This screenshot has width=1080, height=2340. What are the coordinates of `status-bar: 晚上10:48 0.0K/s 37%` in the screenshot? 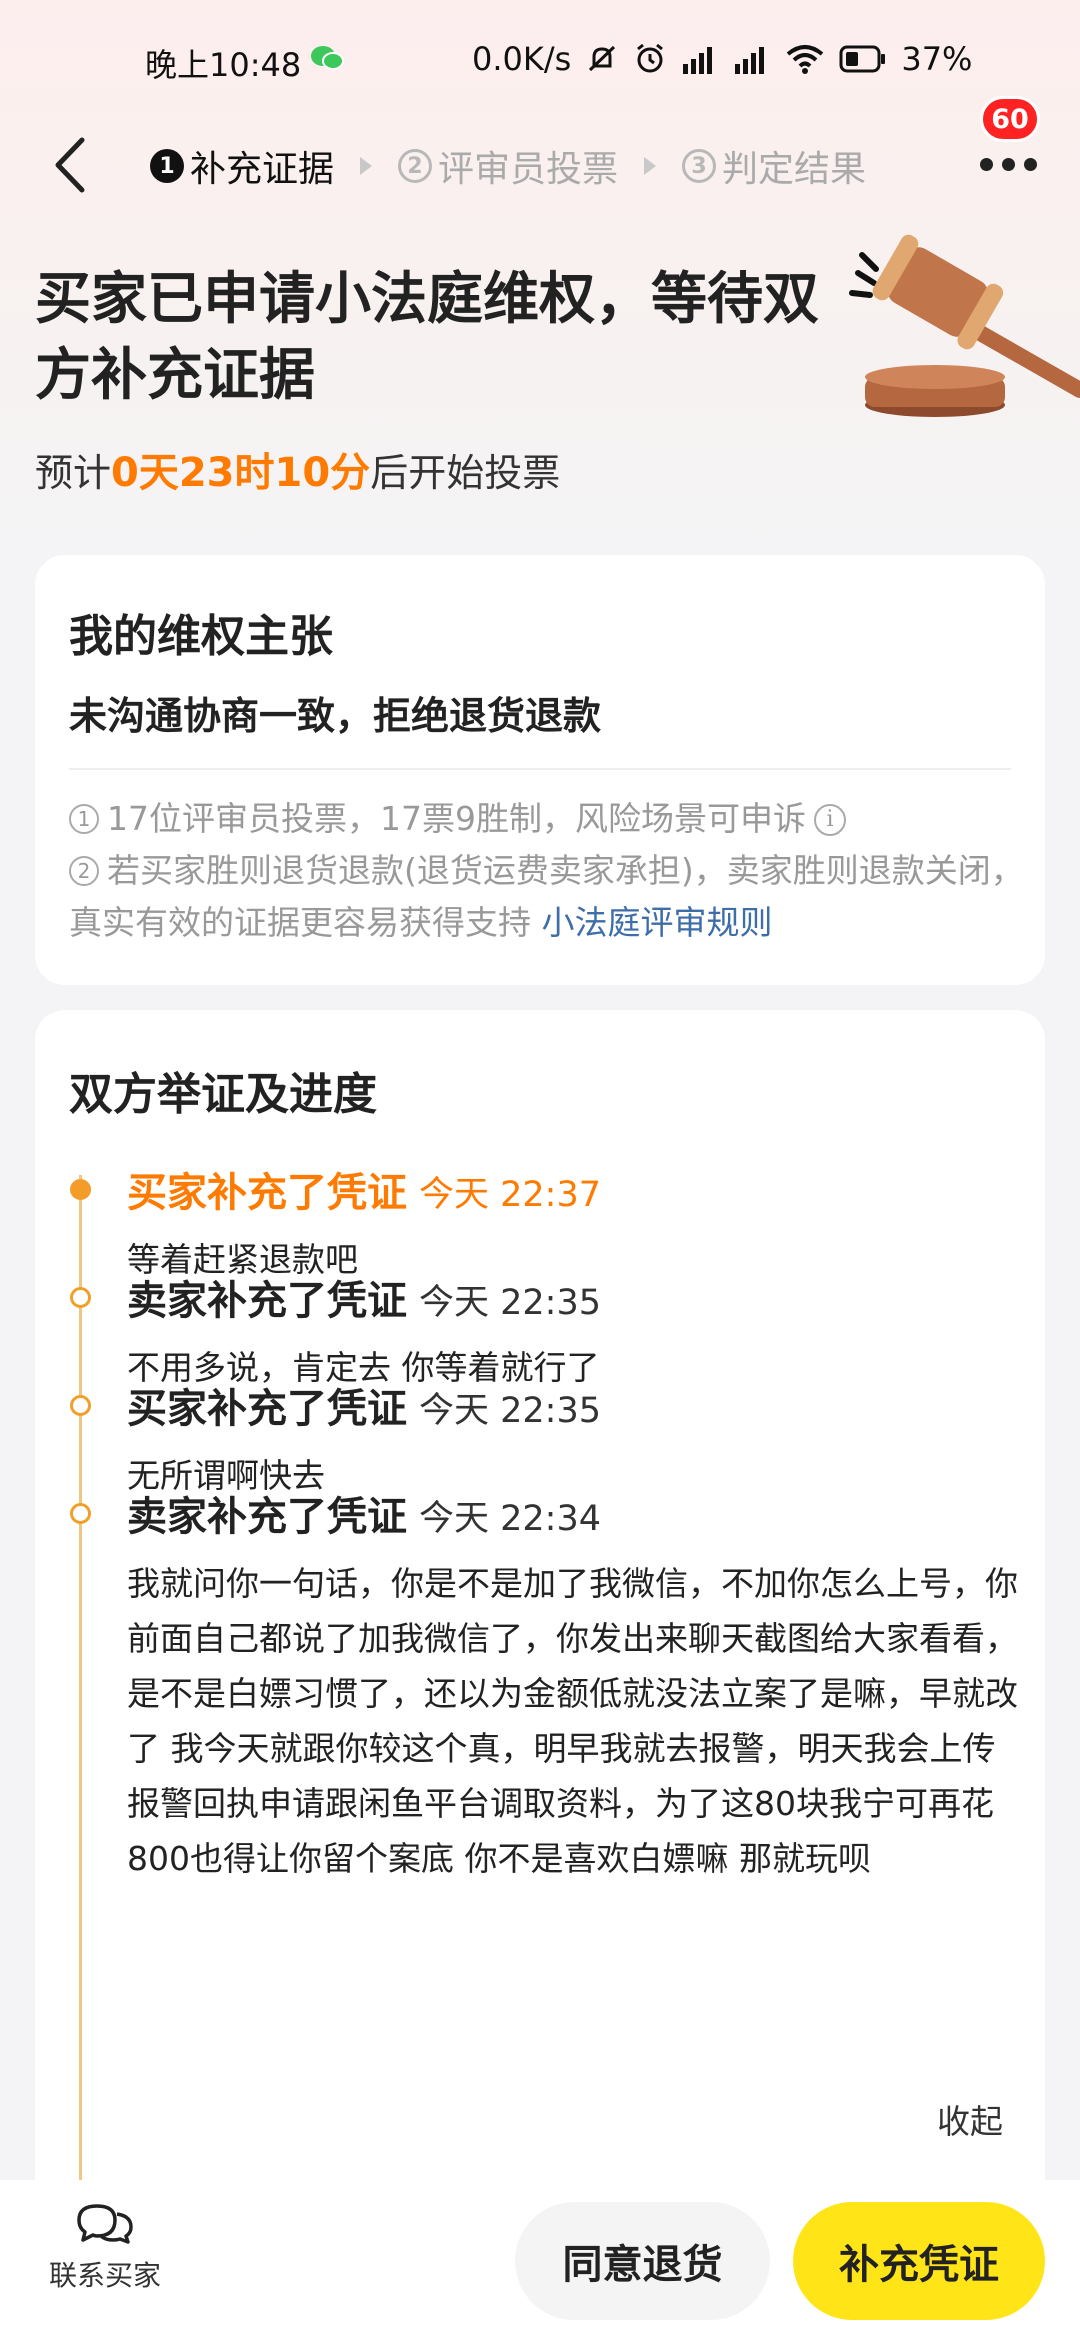 It's located at (540, 65).